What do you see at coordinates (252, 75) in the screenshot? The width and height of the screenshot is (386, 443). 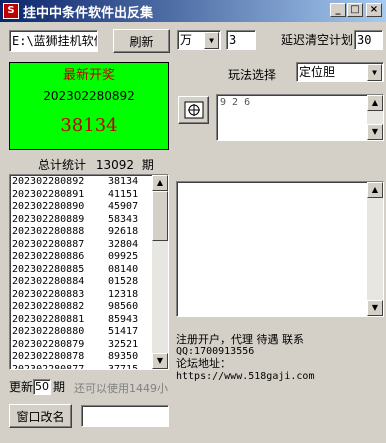 I see `play-mode-label: 玩法选择` at bounding box center [252, 75].